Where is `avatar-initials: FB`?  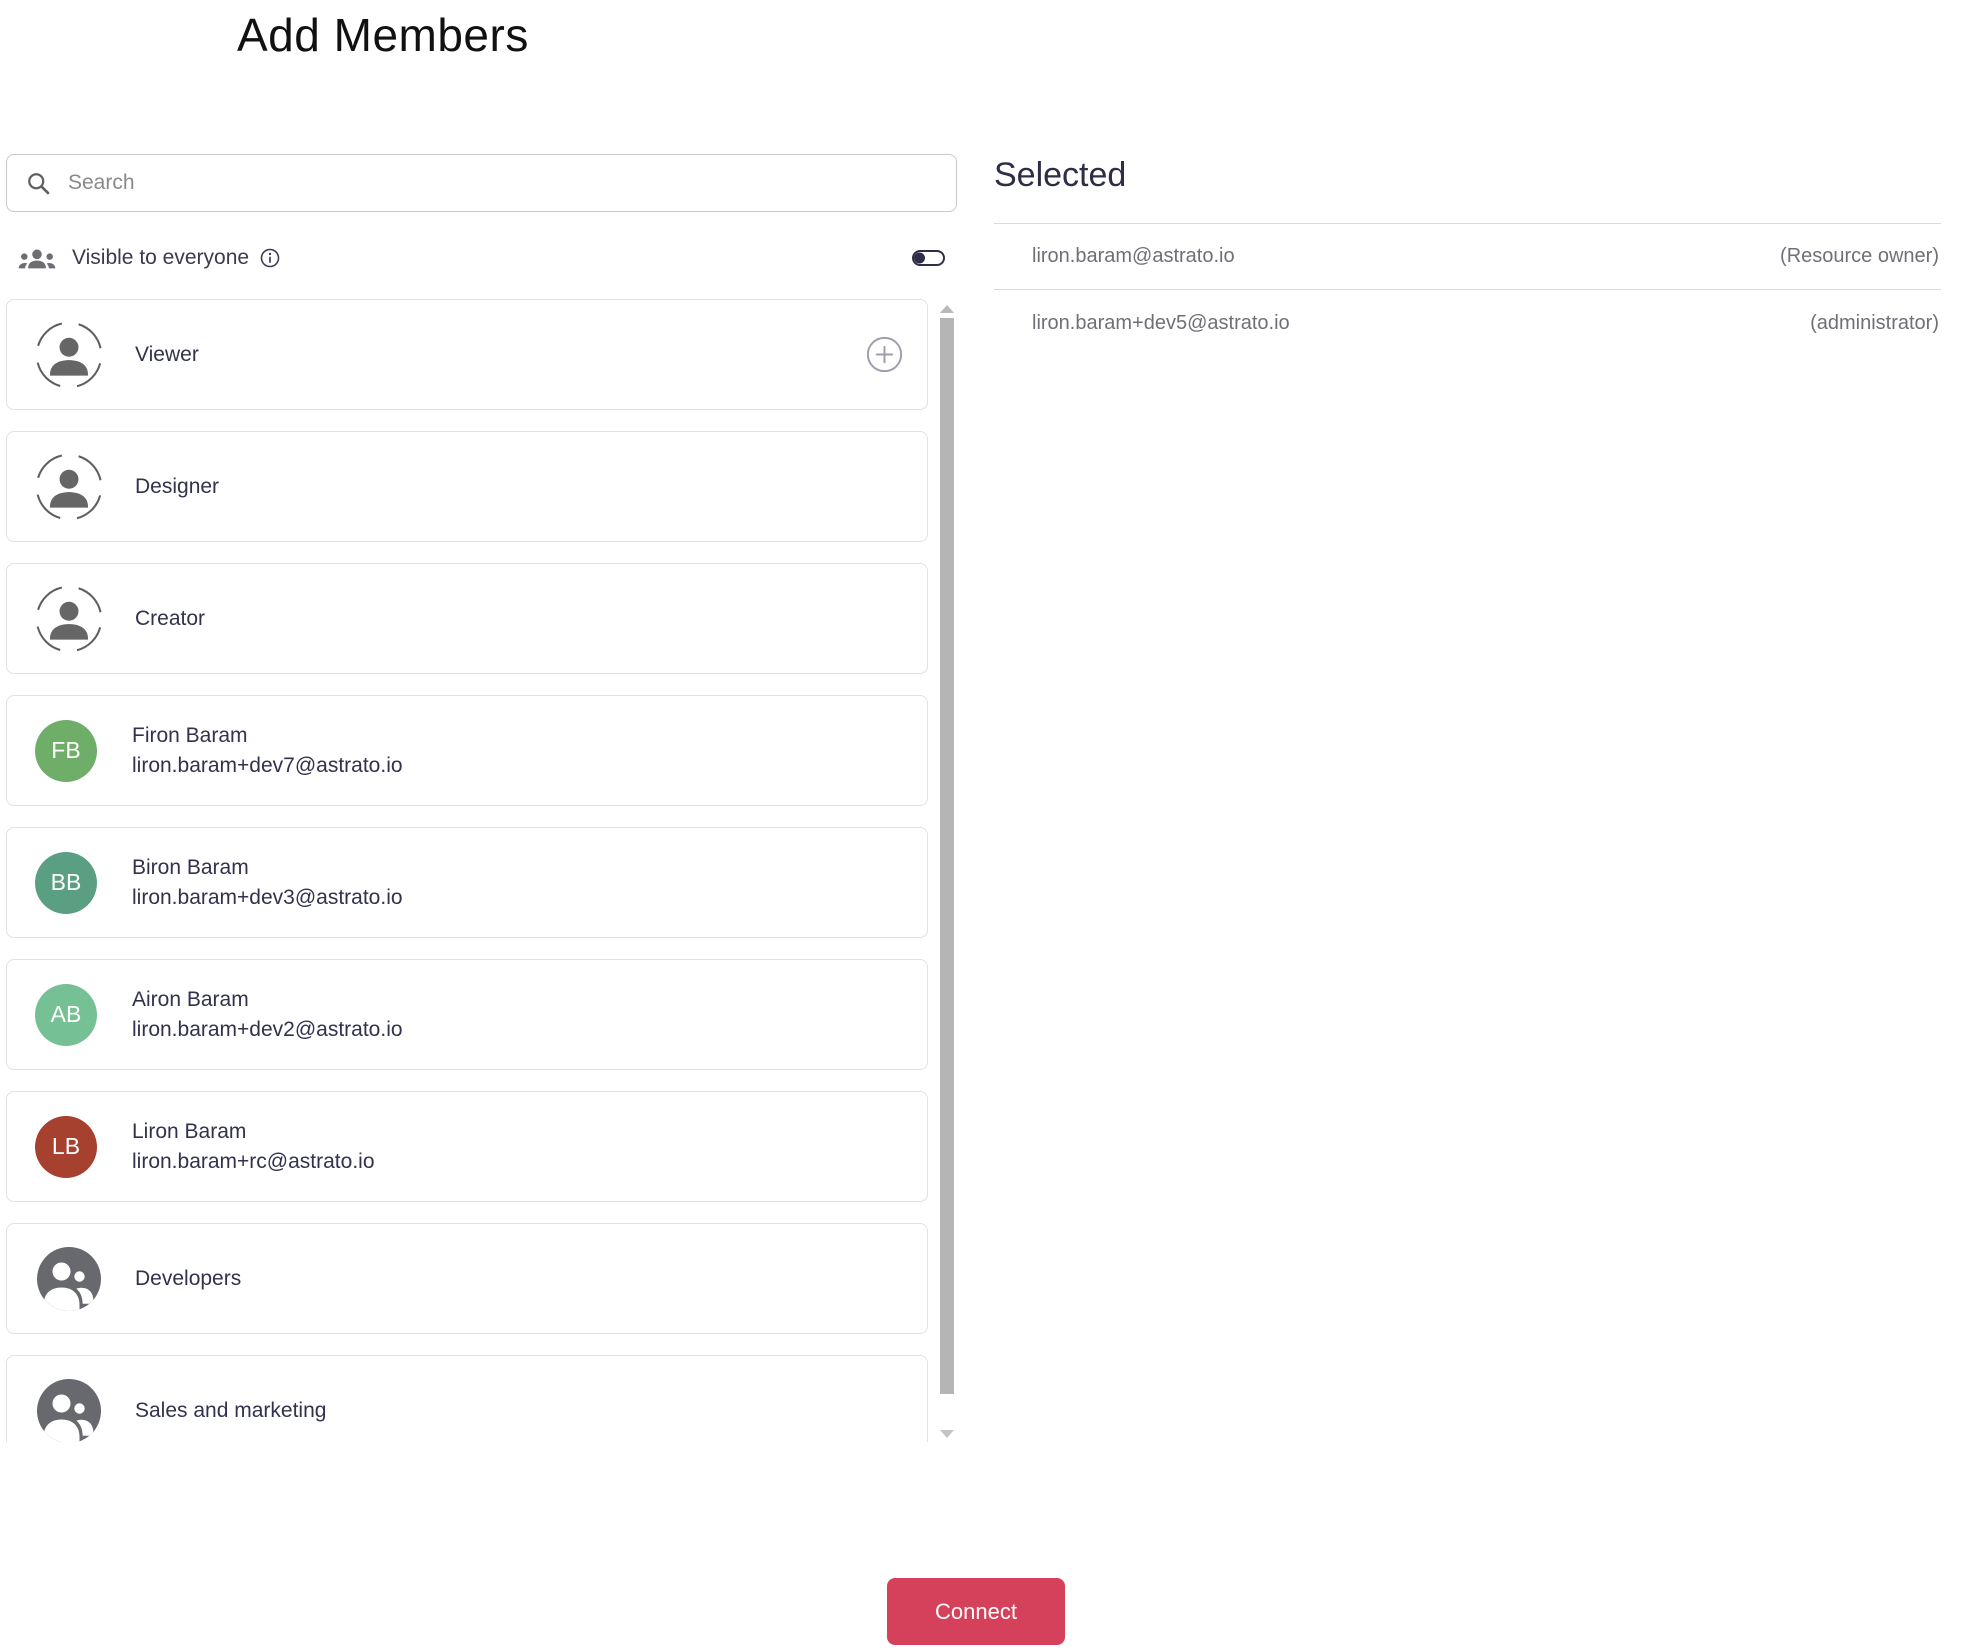 avatar-initials: FB is located at coordinates (66, 750).